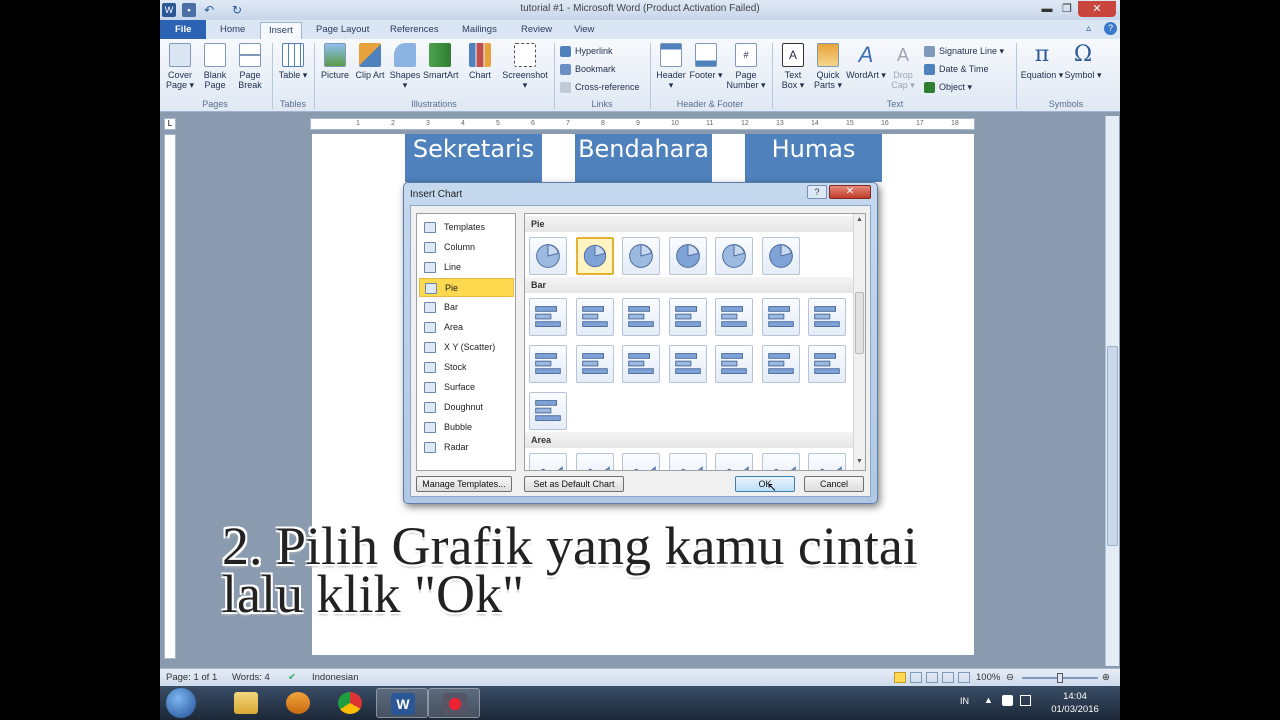  What do you see at coordinates (342, 30) in the screenshot?
I see `tab-page-layout: Page Layout` at bounding box center [342, 30].